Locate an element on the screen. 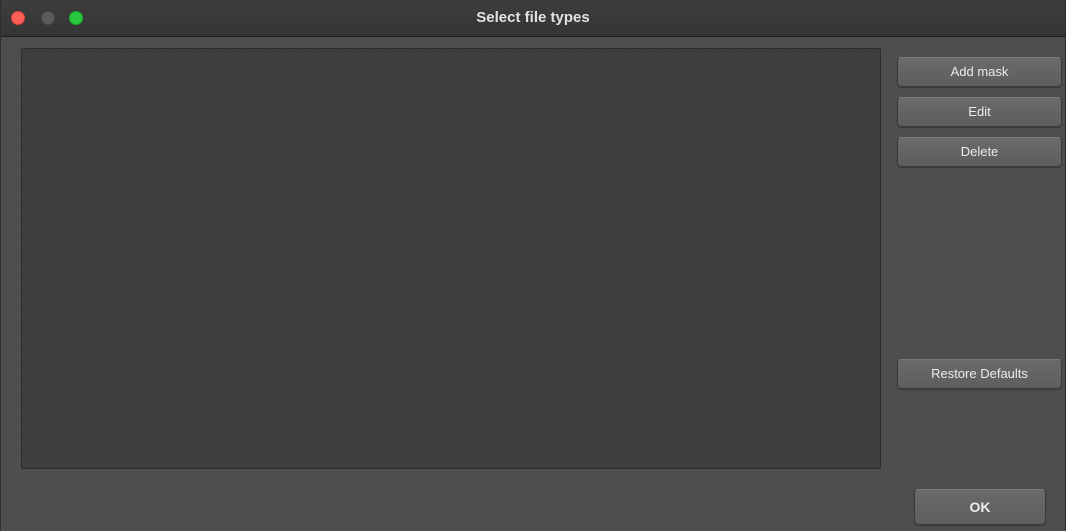 This screenshot has width=1066, height=531. edit-button: Edit is located at coordinates (979, 112).